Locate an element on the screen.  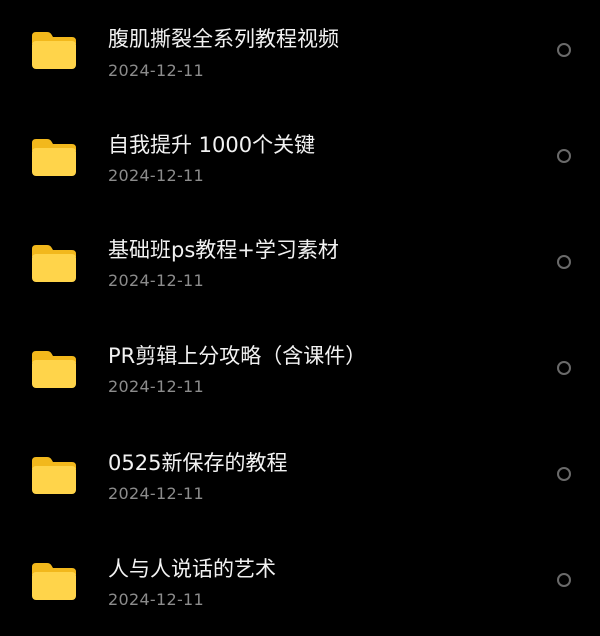
file-name: 自我提升 1000个关键 is located at coordinates (212, 145).